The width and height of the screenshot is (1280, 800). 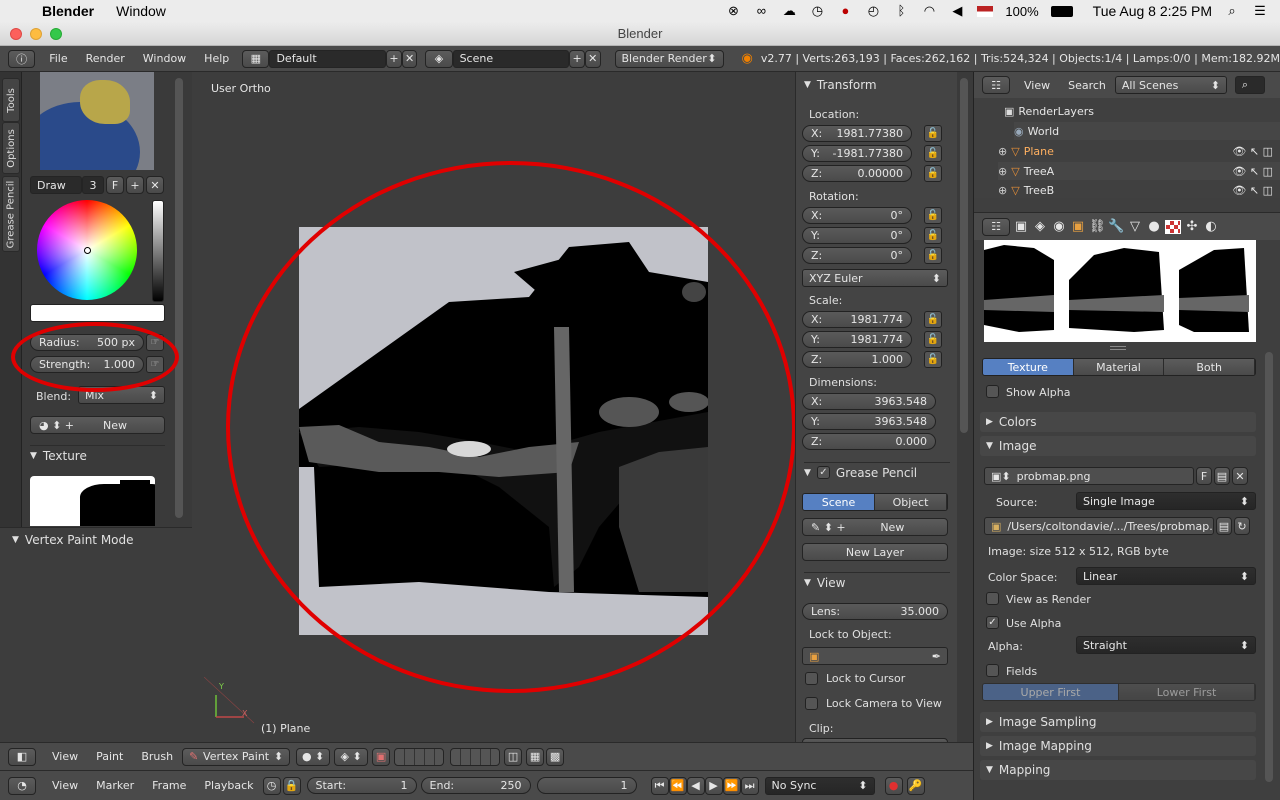 What do you see at coordinates (929, 11) in the screenshot?
I see `wifi-icon: ◠` at bounding box center [929, 11].